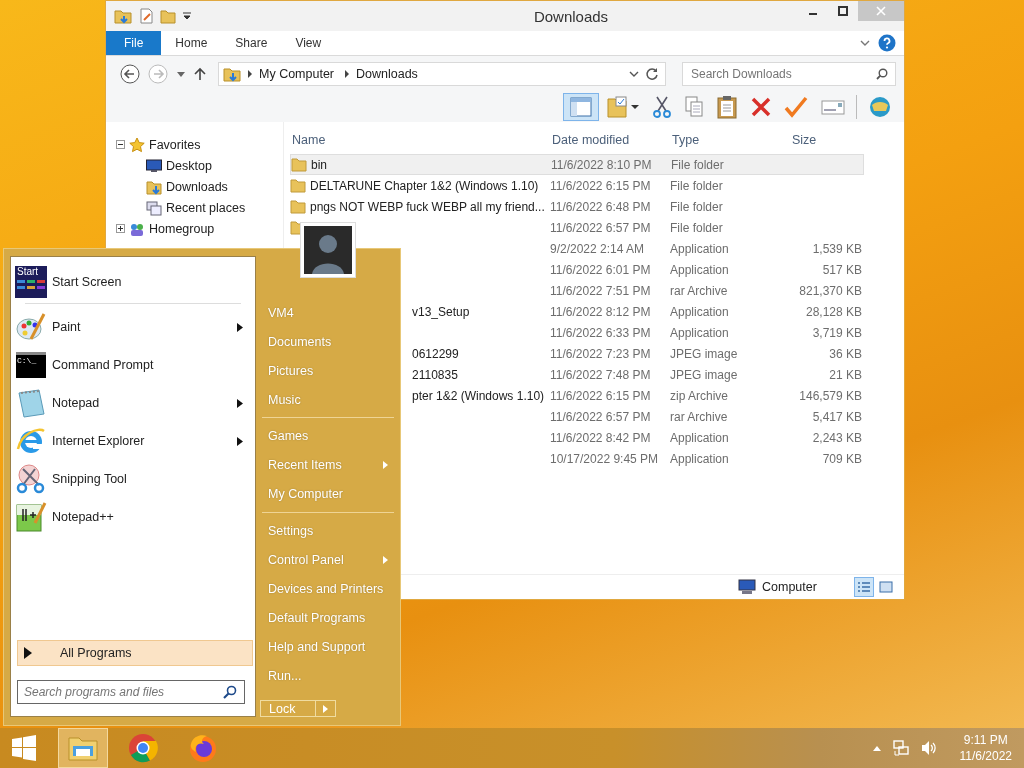  What do you see at coordinates (442, 74) in the screenshot?
I see `address-bar: My Computer Downloads` at bounding box center [442, 74].